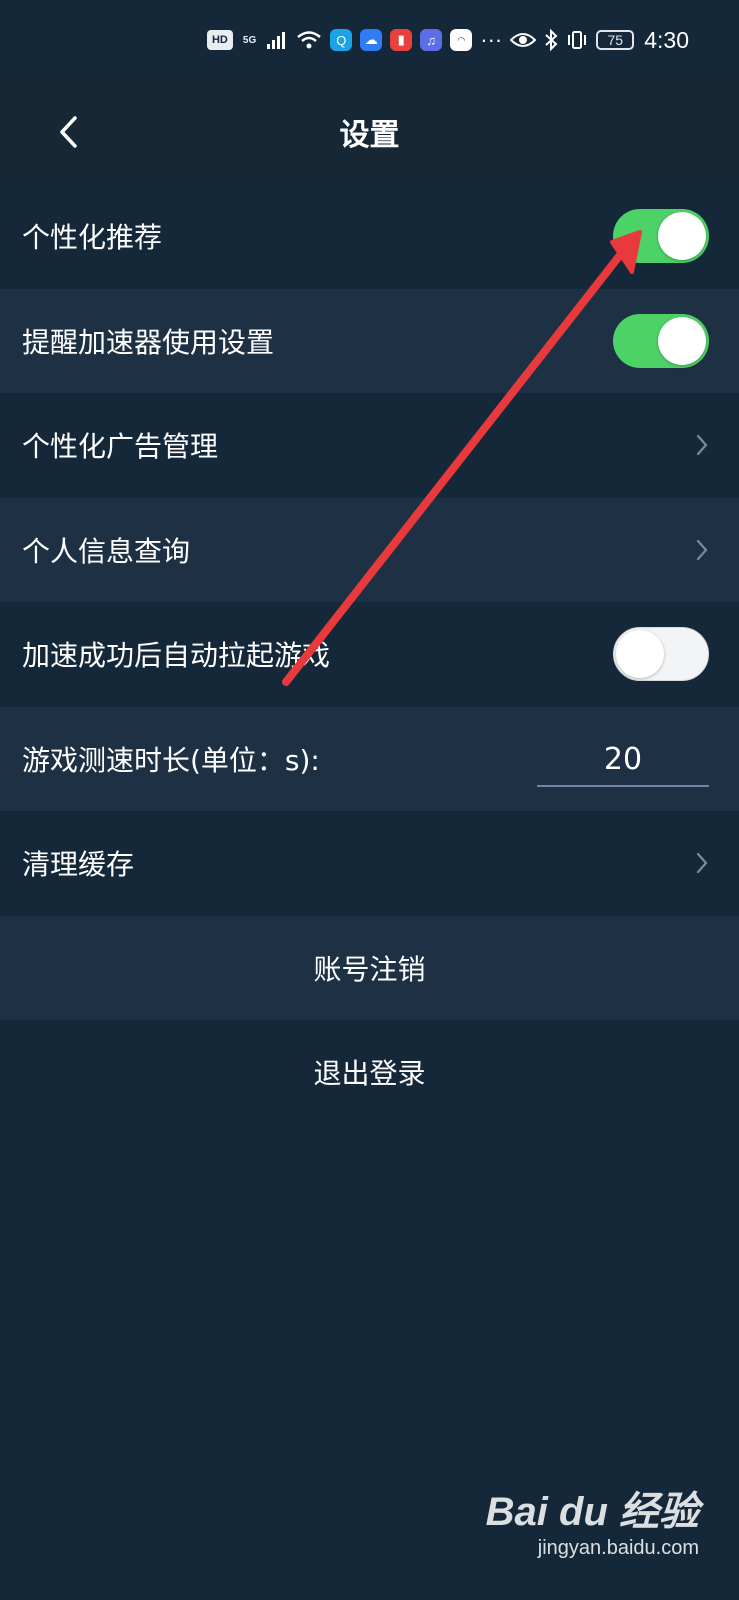 The image size is (739, 1600). I want to click on setting-label: 清理缓存, so click(78, 865).